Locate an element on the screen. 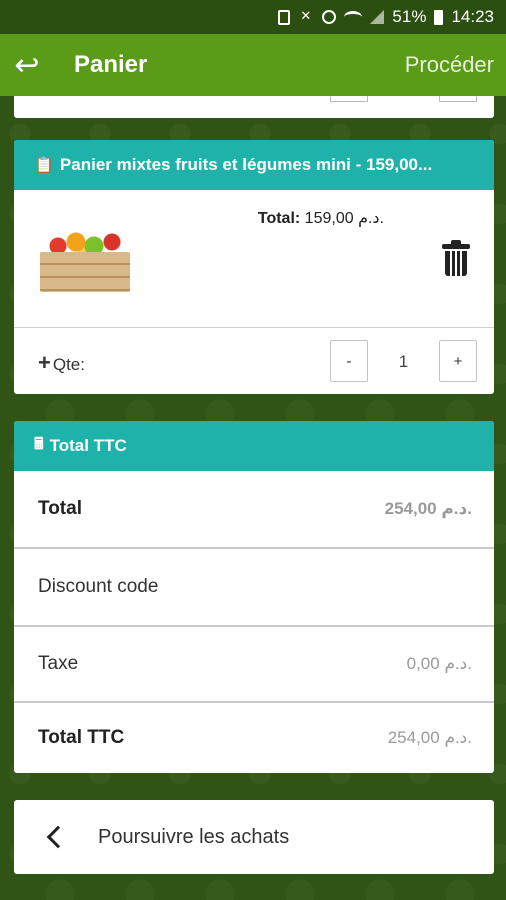 This screenshot has height=900, width=506. previous-qty-minus-button is located at coordinates (349, 99).